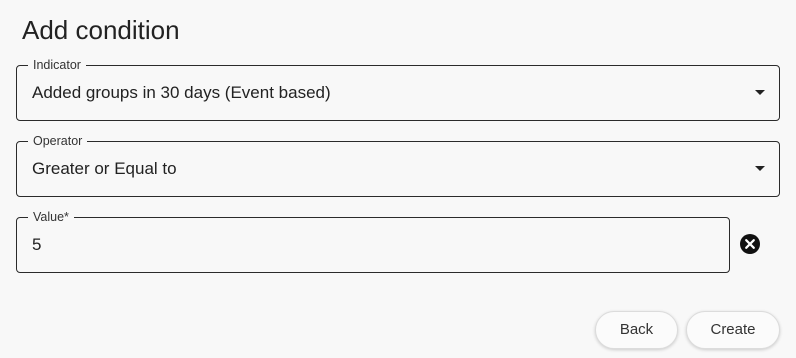  What do you see at coordinates (750, 244) in the screenshot?
I see `clear-circle-icon` at bounding box center [750, 244].